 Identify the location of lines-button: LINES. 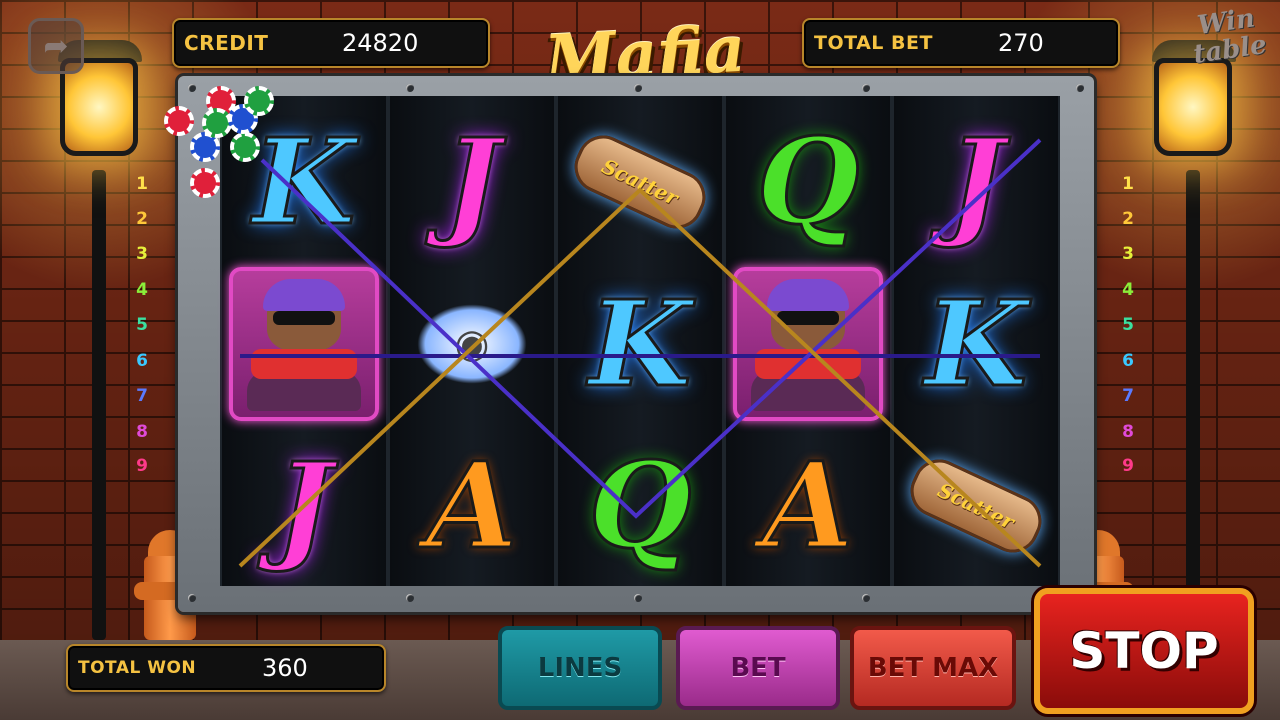
(580, 668).